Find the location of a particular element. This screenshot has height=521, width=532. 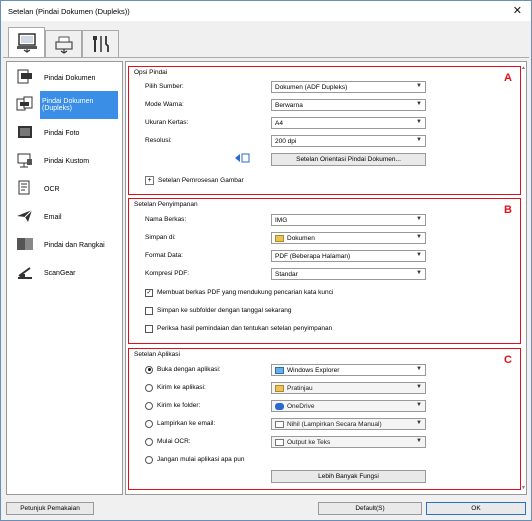

sidebar-item-label: Pindai dan Rangkai is located at coordinates (74, 245).